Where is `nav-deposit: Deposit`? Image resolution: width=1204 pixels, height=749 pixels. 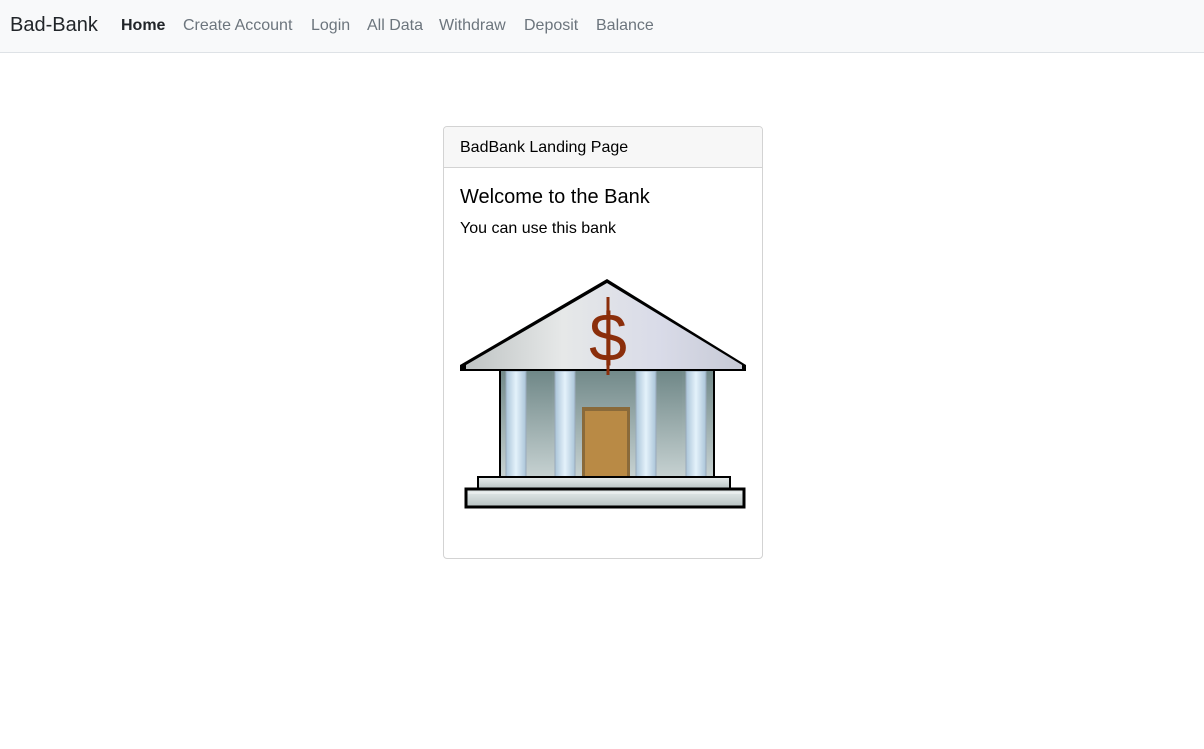 nav-deposit: Deposit is located at coordinates (551, 26).